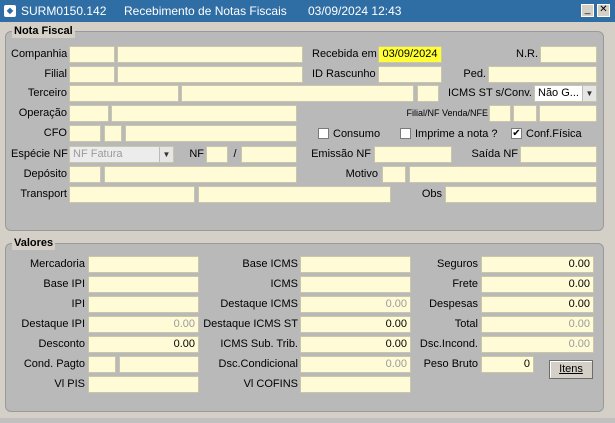  I want to click on frete-label: Frete, so click(465, 284).